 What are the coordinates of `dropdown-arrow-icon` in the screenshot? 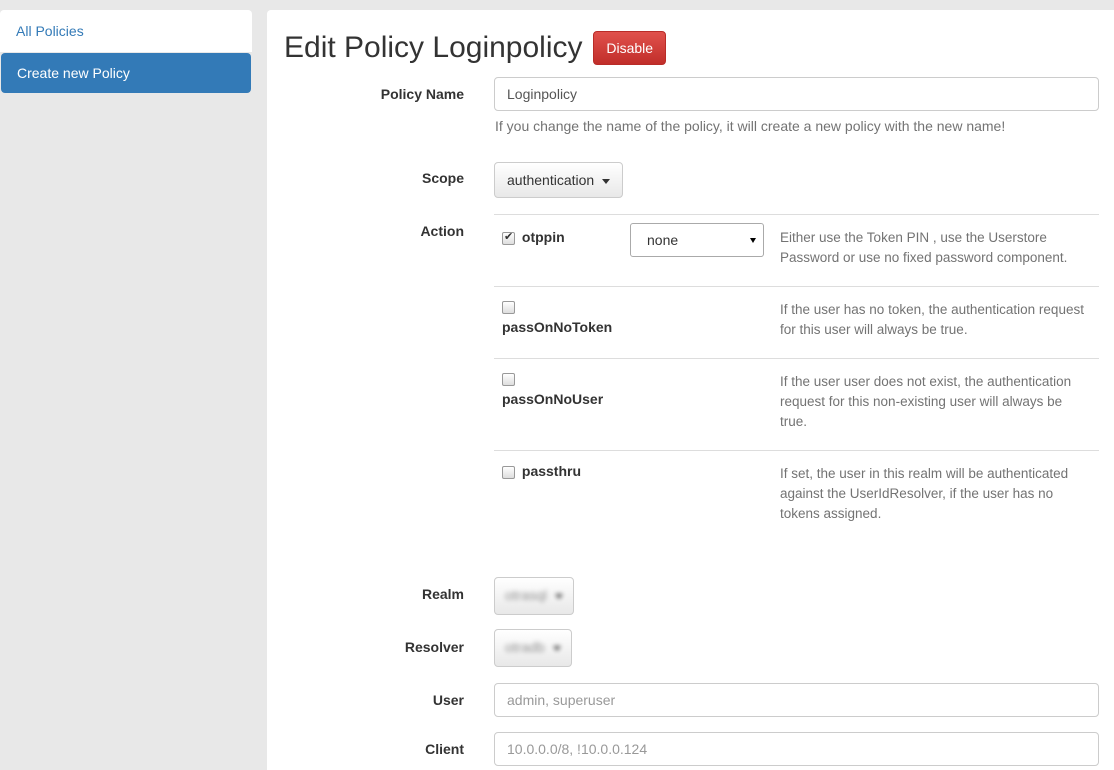 It's located at (753, 240).